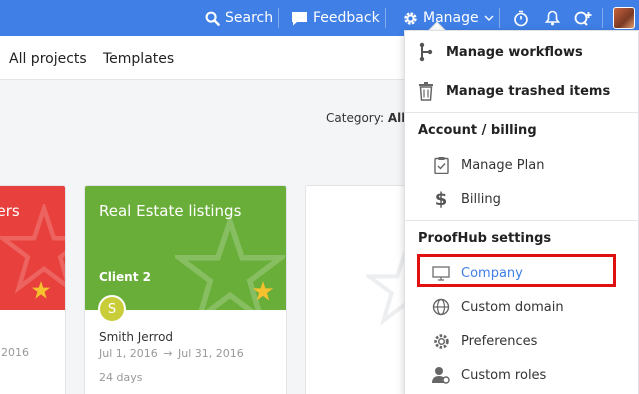 The height and width of the screenshot is (394, 639). I want to click on card-client: Client 2, so click(125, 277).